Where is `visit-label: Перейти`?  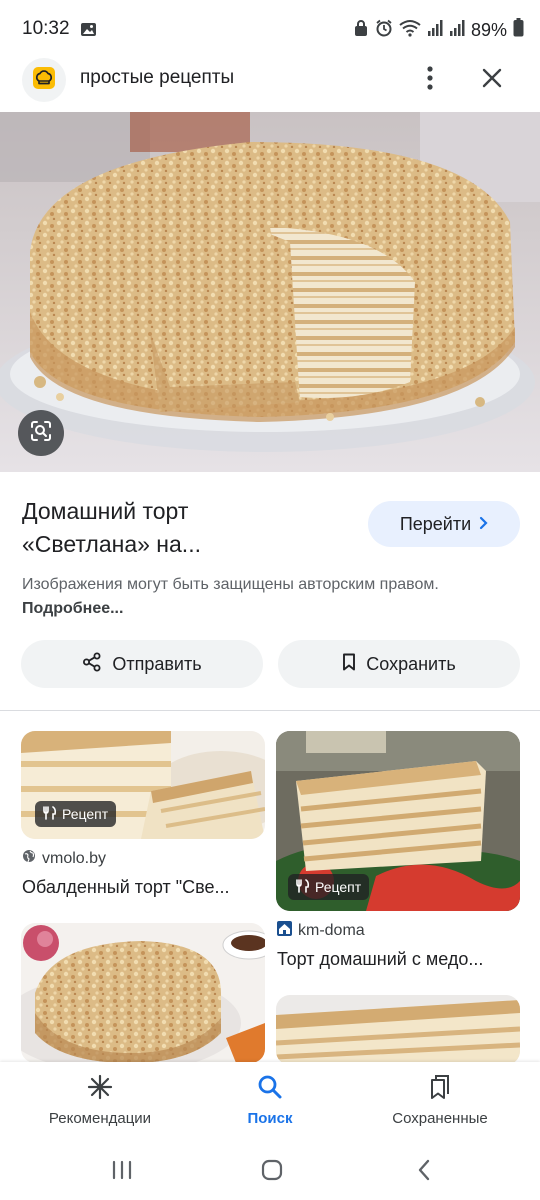
visit-label: Перейти is located at coordinates (435, 523).